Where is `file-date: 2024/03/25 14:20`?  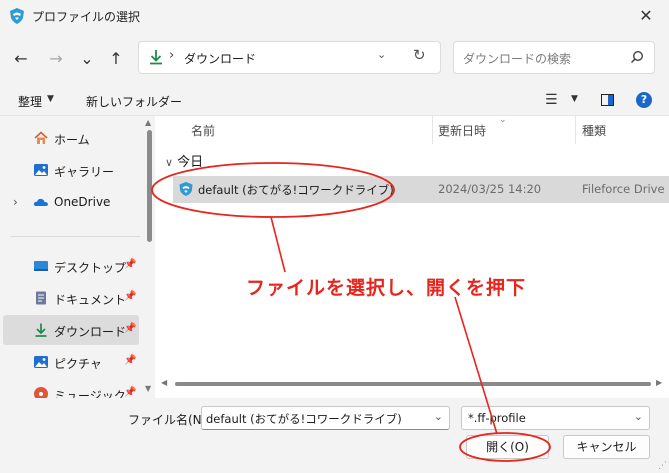
file-date: 2024/03/25 14:20 is located at coordinates (490, 189).